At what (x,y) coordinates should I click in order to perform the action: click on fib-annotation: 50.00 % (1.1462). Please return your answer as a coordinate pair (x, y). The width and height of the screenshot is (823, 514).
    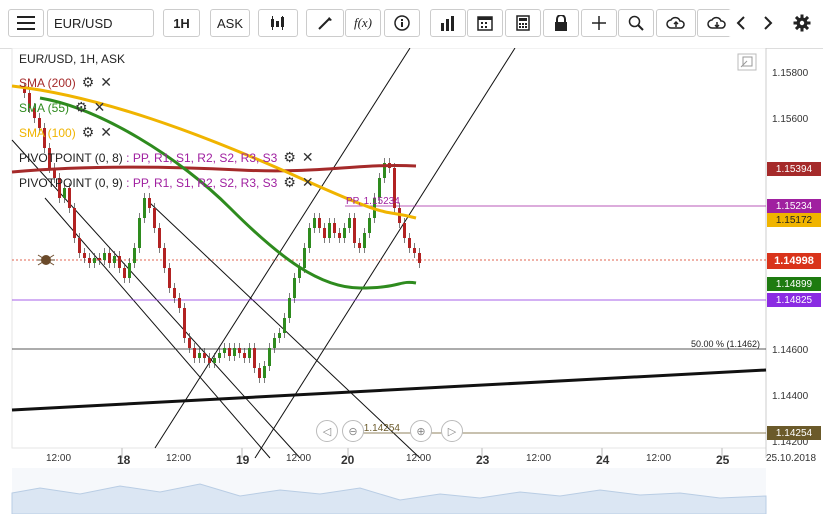
    Looking at the image, I should click on (725, 344).